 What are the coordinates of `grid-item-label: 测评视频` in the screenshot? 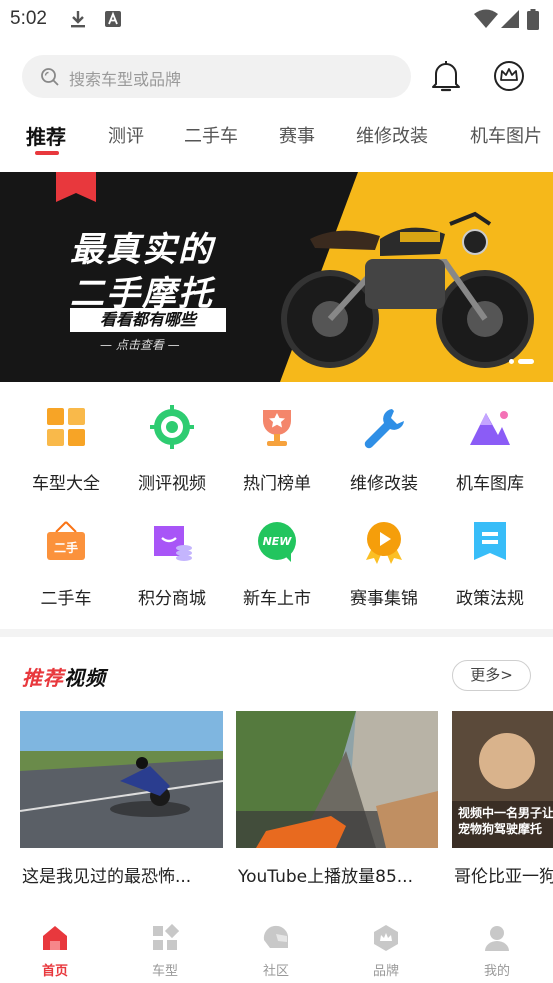 It's located at (172, 484).